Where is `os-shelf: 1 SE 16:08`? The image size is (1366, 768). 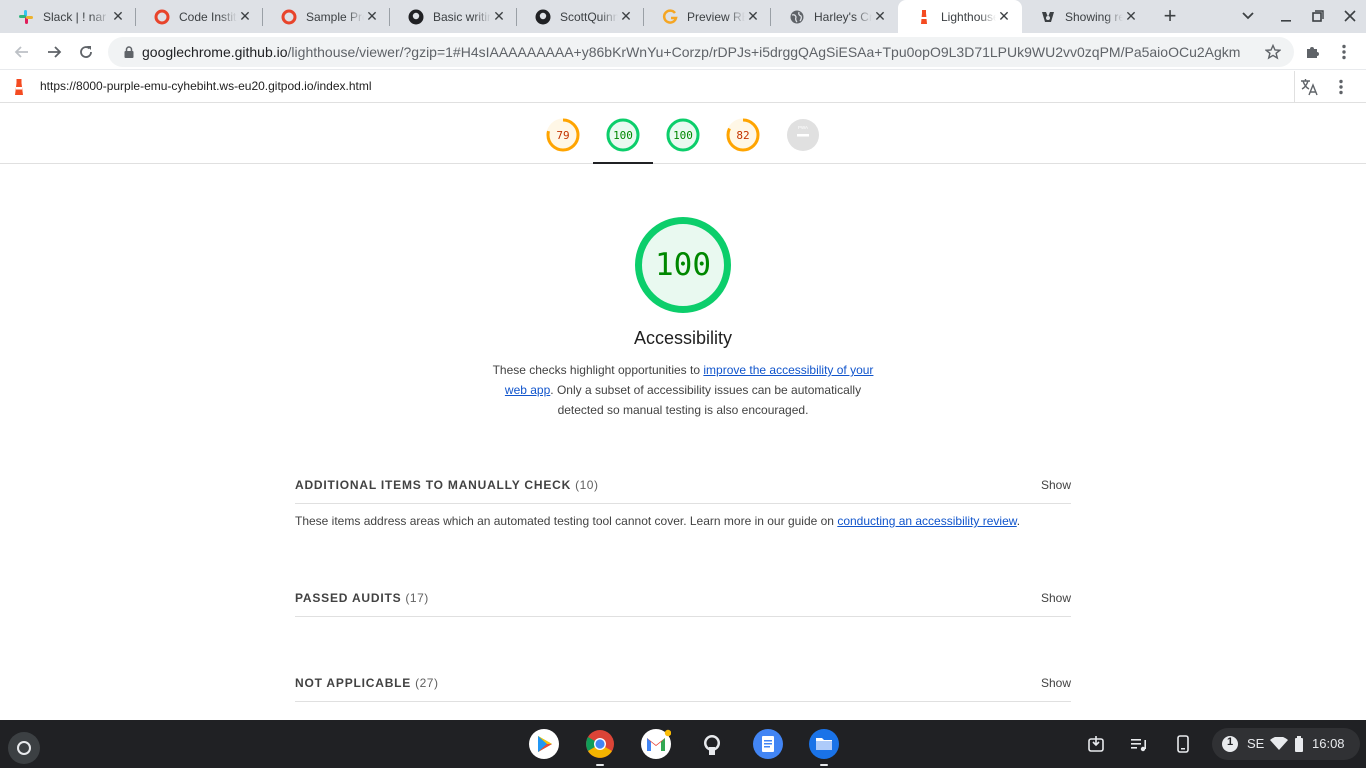
os-shelf: 1 SE 16:08 is located at coordinates (683, 744).